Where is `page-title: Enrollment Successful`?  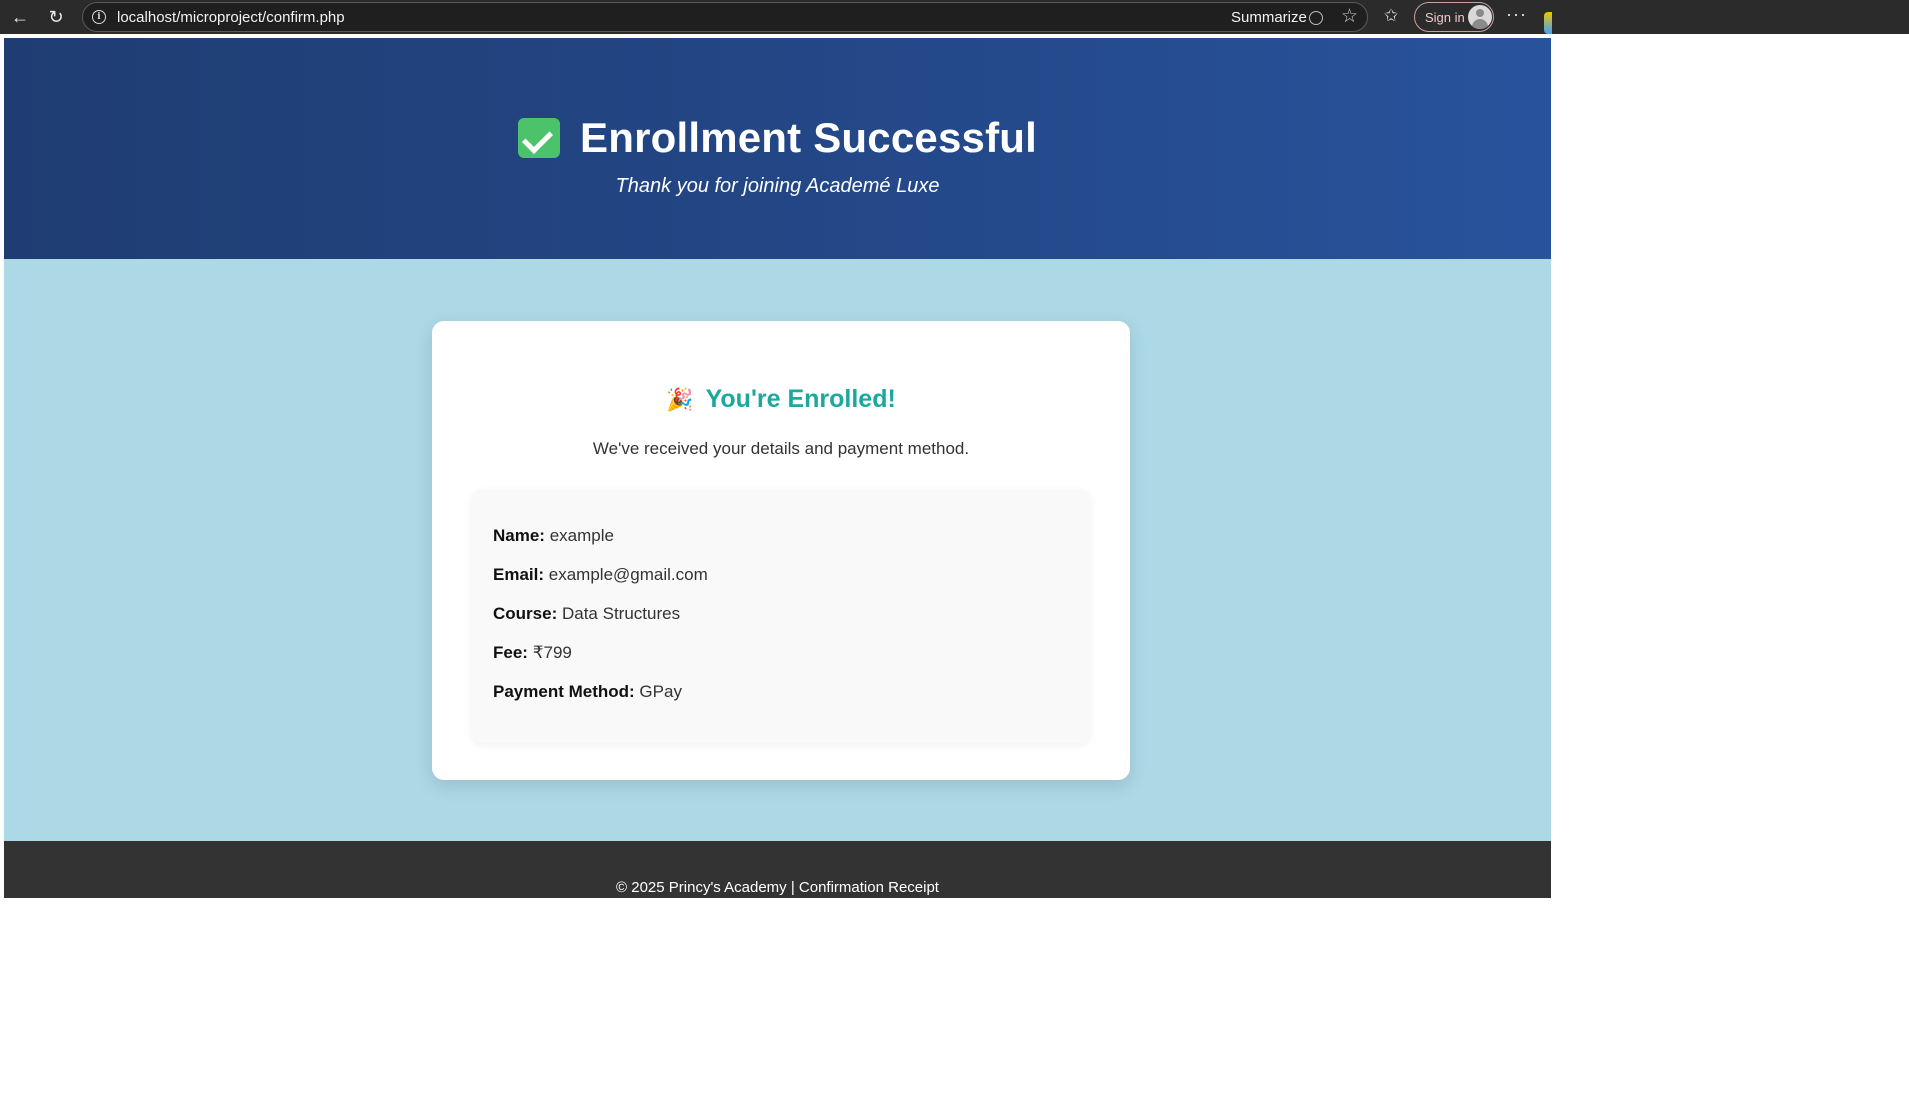 page-title: Enrollment Successful is located at coordinates (808, 137).